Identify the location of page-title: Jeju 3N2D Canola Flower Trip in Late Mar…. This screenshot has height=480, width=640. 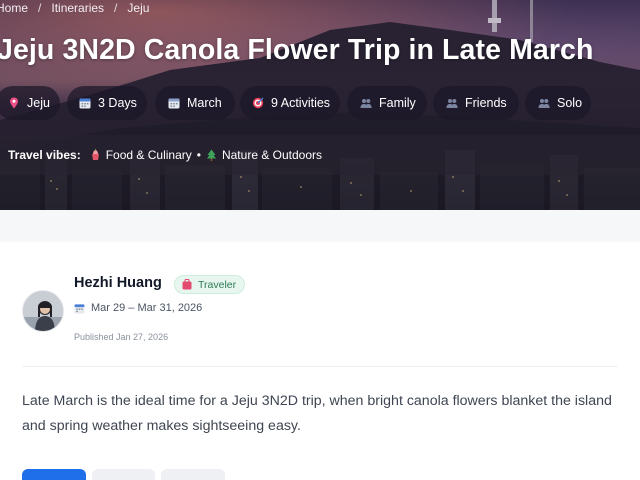
(297, 50).